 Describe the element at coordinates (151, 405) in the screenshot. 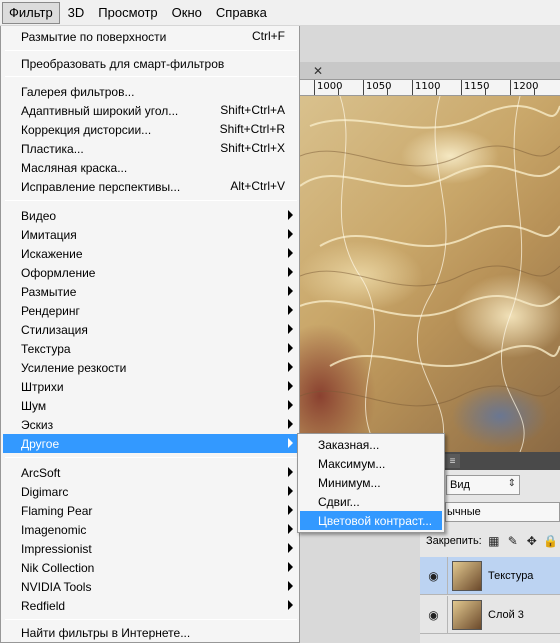

I see `menu-item-noise: Шум` at that location.